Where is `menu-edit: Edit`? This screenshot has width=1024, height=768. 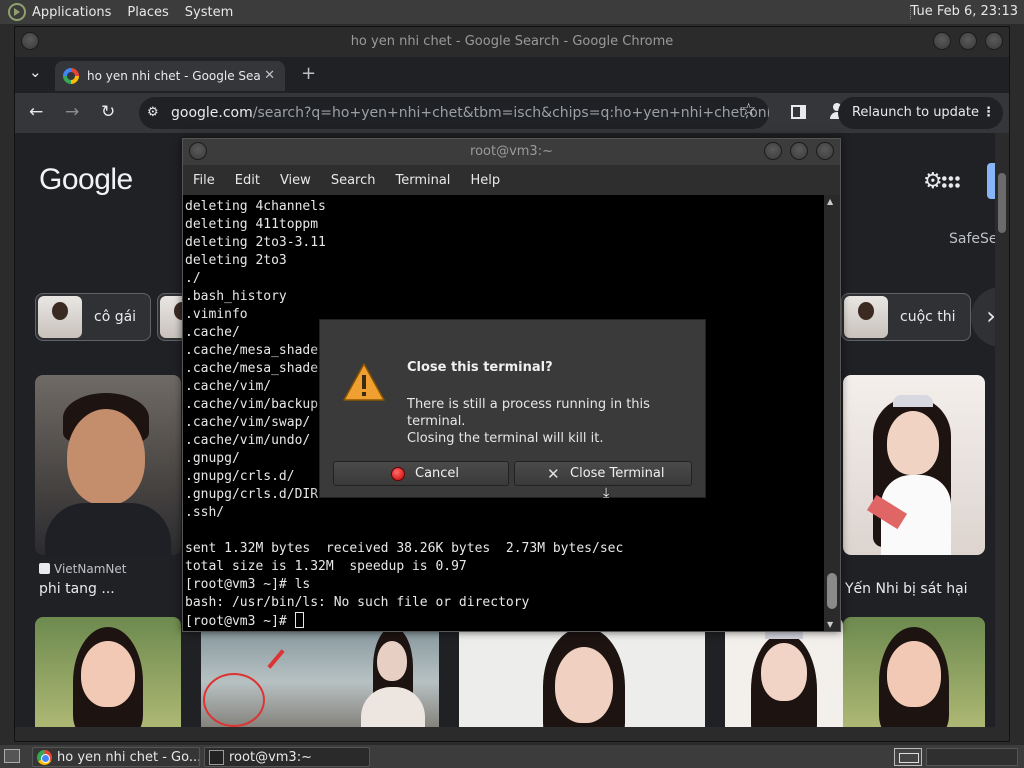
menu-edit: Edit is located at coordinates (247, 180).